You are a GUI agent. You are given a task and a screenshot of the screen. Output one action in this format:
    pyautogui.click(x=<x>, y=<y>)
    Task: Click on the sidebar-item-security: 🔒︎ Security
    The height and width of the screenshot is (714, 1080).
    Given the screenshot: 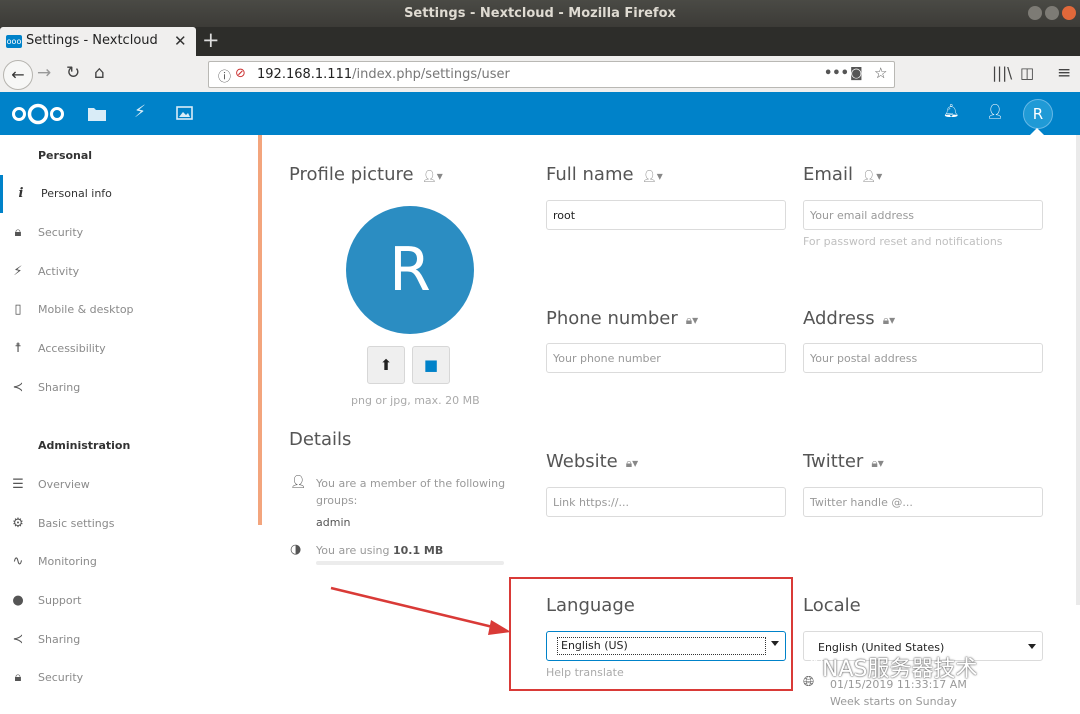 What is the action you would take?
    pyautogui.click(x=129, y=233)
    